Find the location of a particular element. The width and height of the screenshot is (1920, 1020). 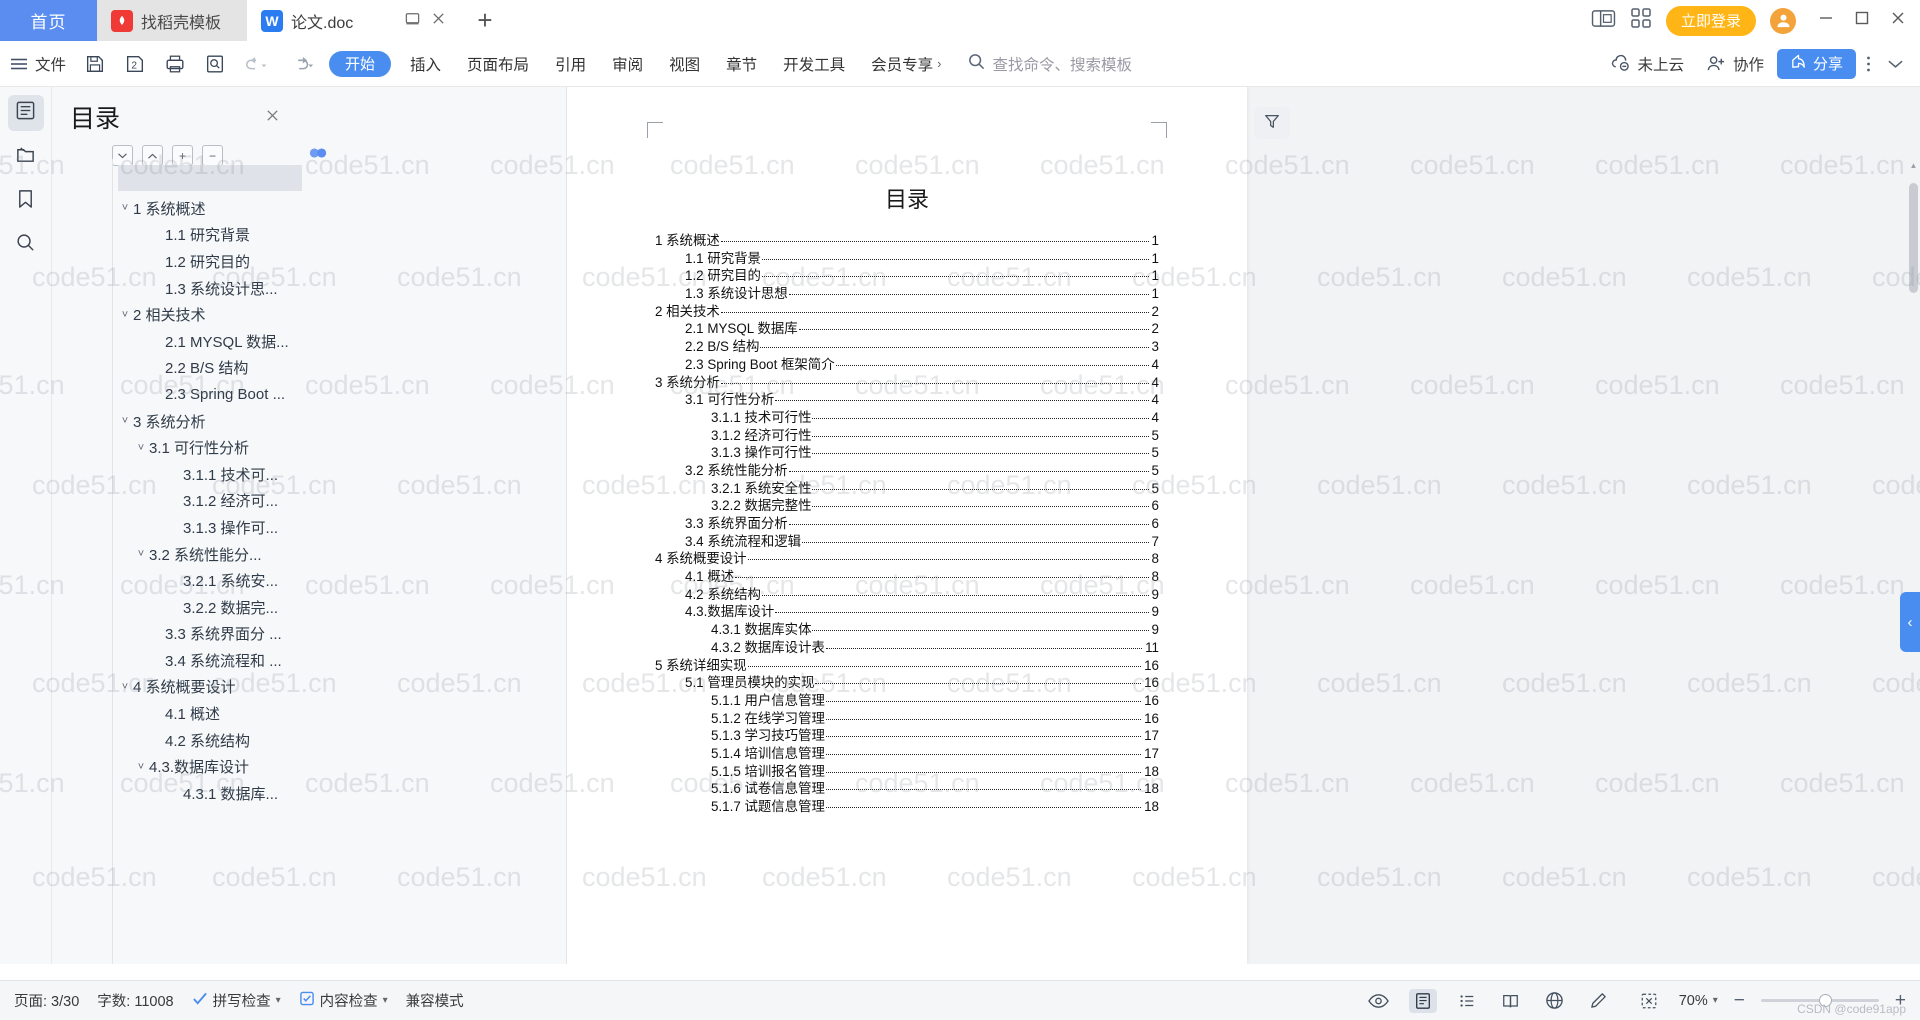

toc-item: ˅ 1 系统概述 is located at coordinates (207, 208).